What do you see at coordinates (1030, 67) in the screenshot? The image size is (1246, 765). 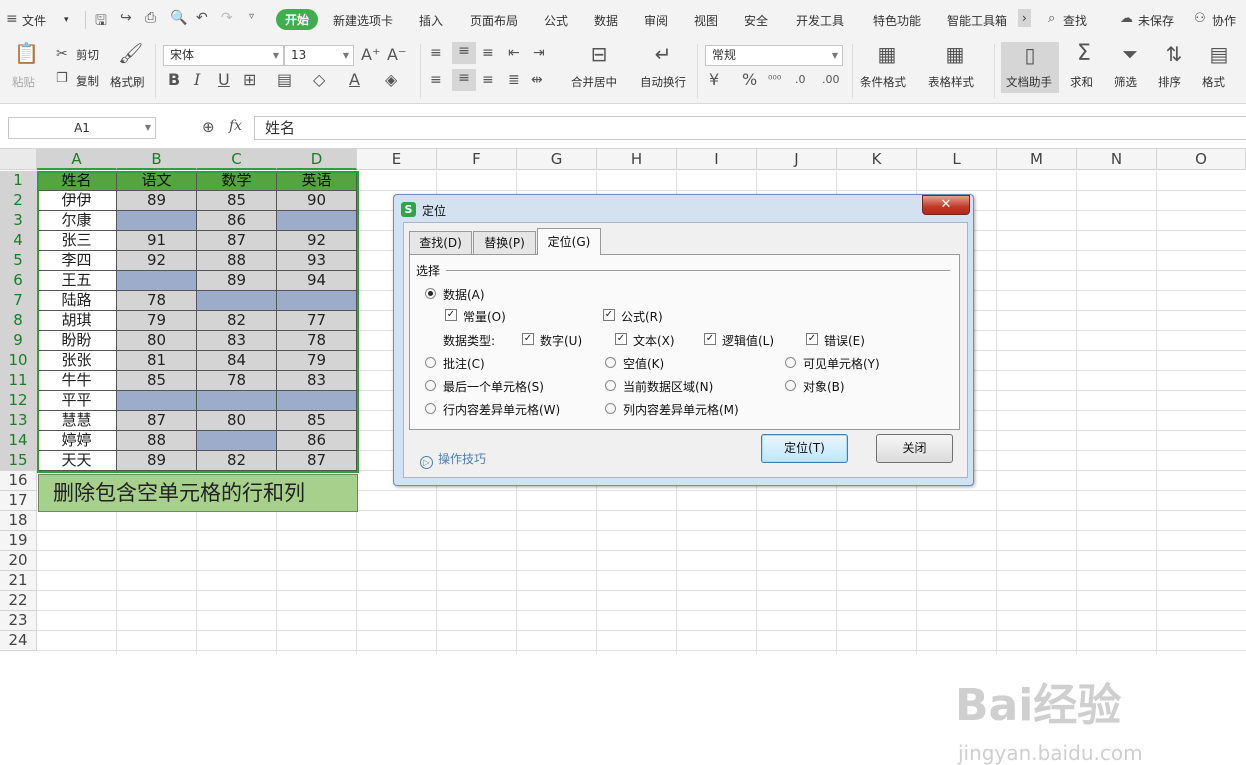 I see `doc-assistant-button: ▯ 文档助手` at bounding box center [1030, 67].